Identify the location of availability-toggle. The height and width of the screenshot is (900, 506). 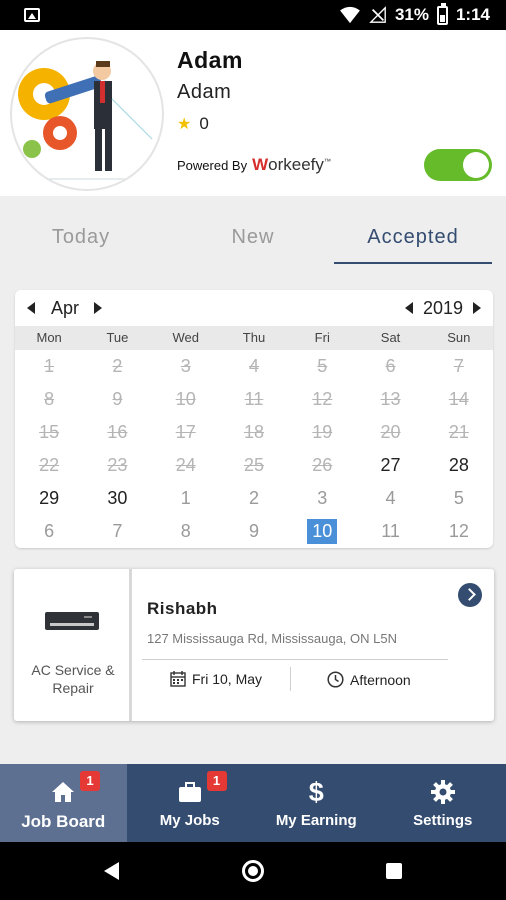
(458, 165).